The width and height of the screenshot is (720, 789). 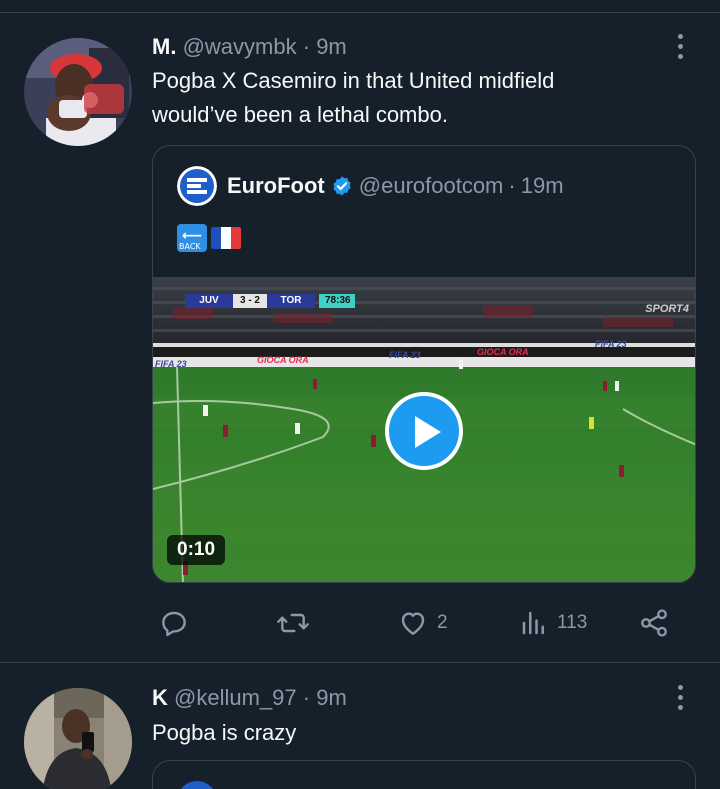 I want to click on like-icon, so click(x=413, y=623).